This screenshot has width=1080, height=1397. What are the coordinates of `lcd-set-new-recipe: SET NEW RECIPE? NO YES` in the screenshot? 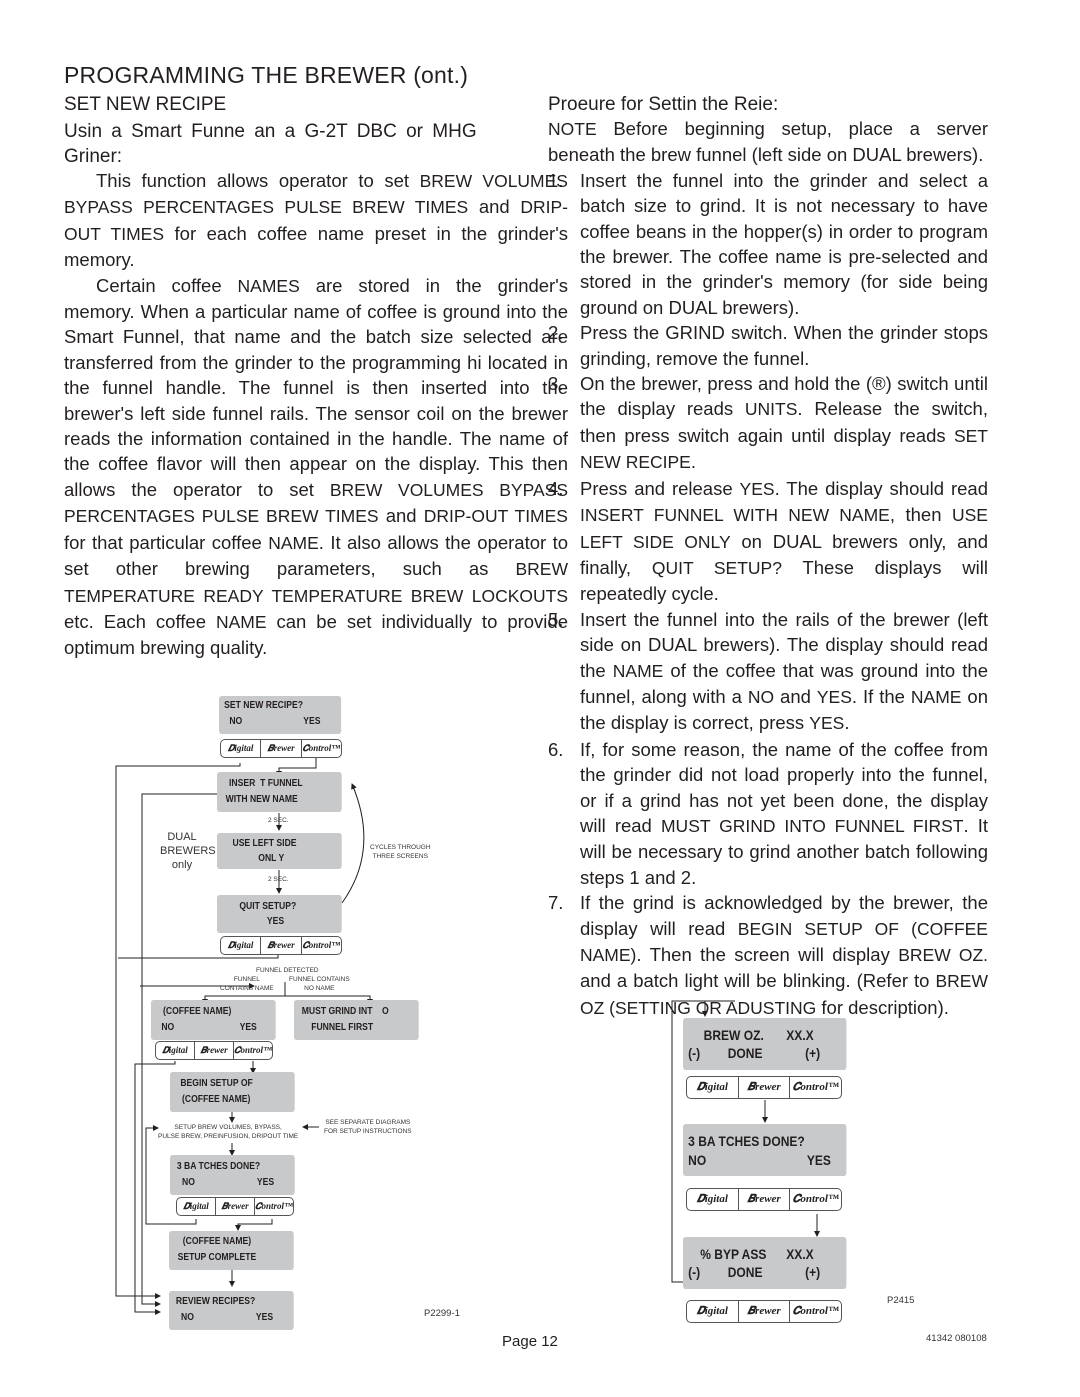 It's located at (280, 715).